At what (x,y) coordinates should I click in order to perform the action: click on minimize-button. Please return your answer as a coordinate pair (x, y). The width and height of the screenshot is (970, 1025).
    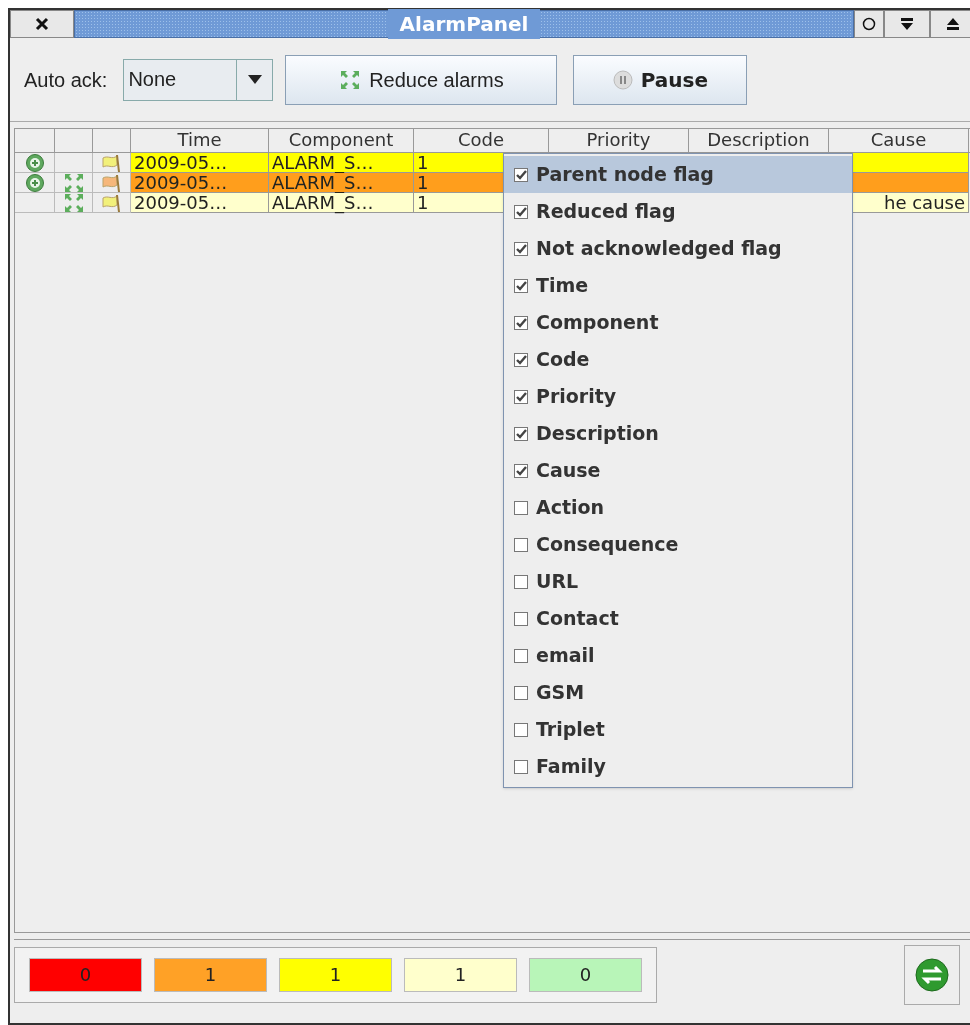
    Looking at the image, I should click on (907, 24).